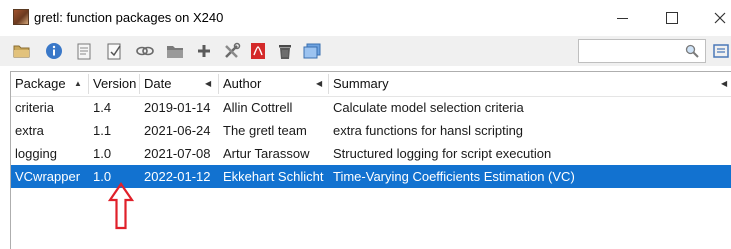 The width and height of the screenshot is (731, 249). Describe the element at coordinates (36, 153) in the screenshot. I see `cell-package: logging` at that location.